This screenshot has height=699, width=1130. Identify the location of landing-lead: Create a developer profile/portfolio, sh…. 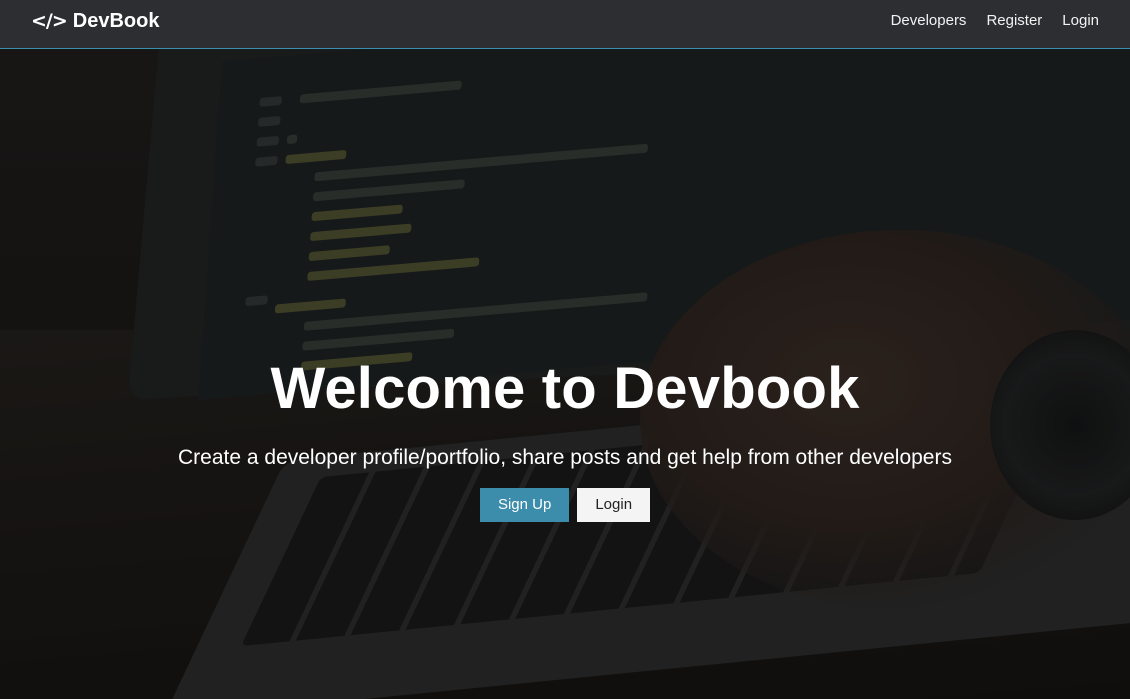
(565, 457).